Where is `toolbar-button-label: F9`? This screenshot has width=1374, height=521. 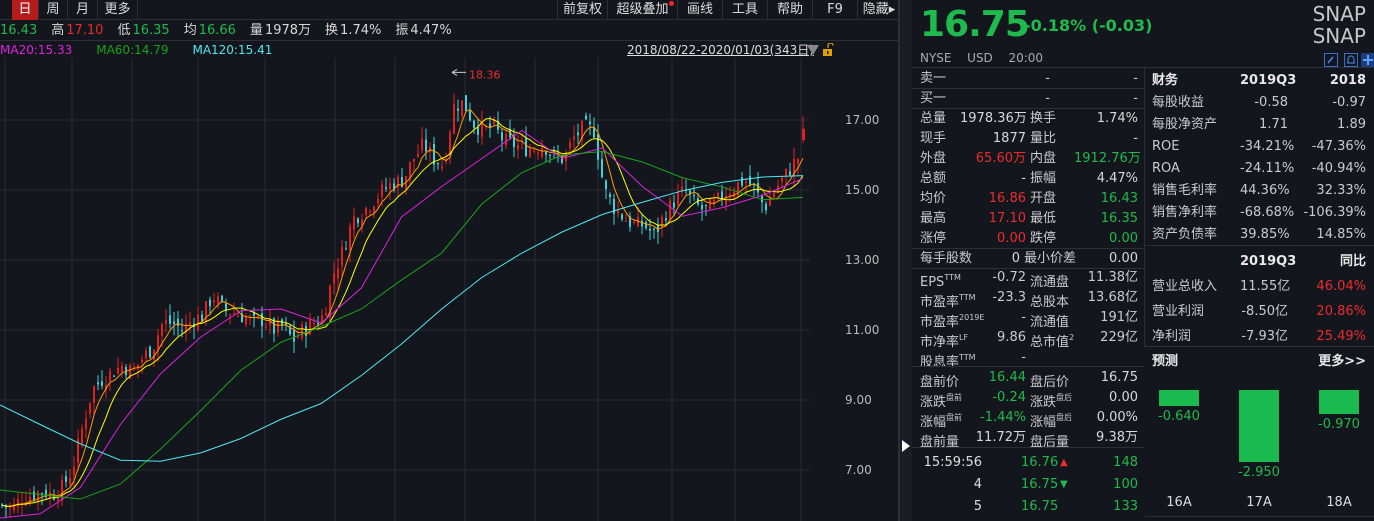 toolbar-button-label: F9 is located at coordinates (835, 9).